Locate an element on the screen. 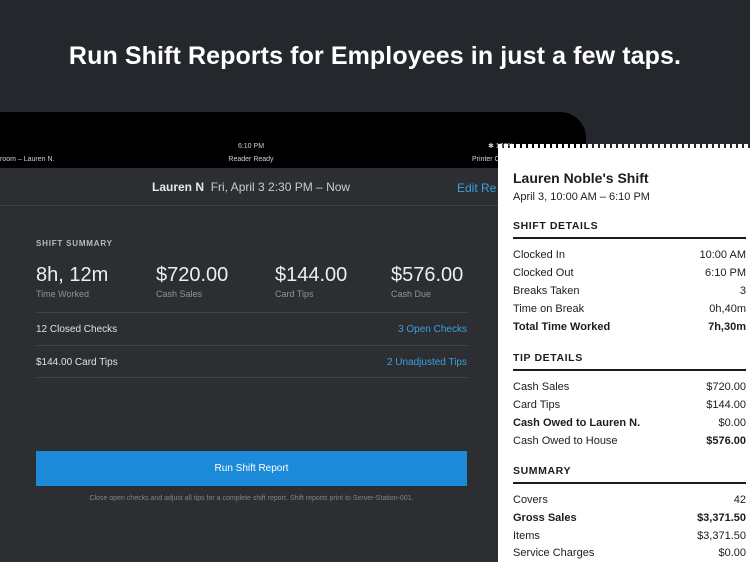 The width and height of the screenshot is (750, 562). receipt-line: Gross Sales $3,371.50 is located at coordinates (629, 520).